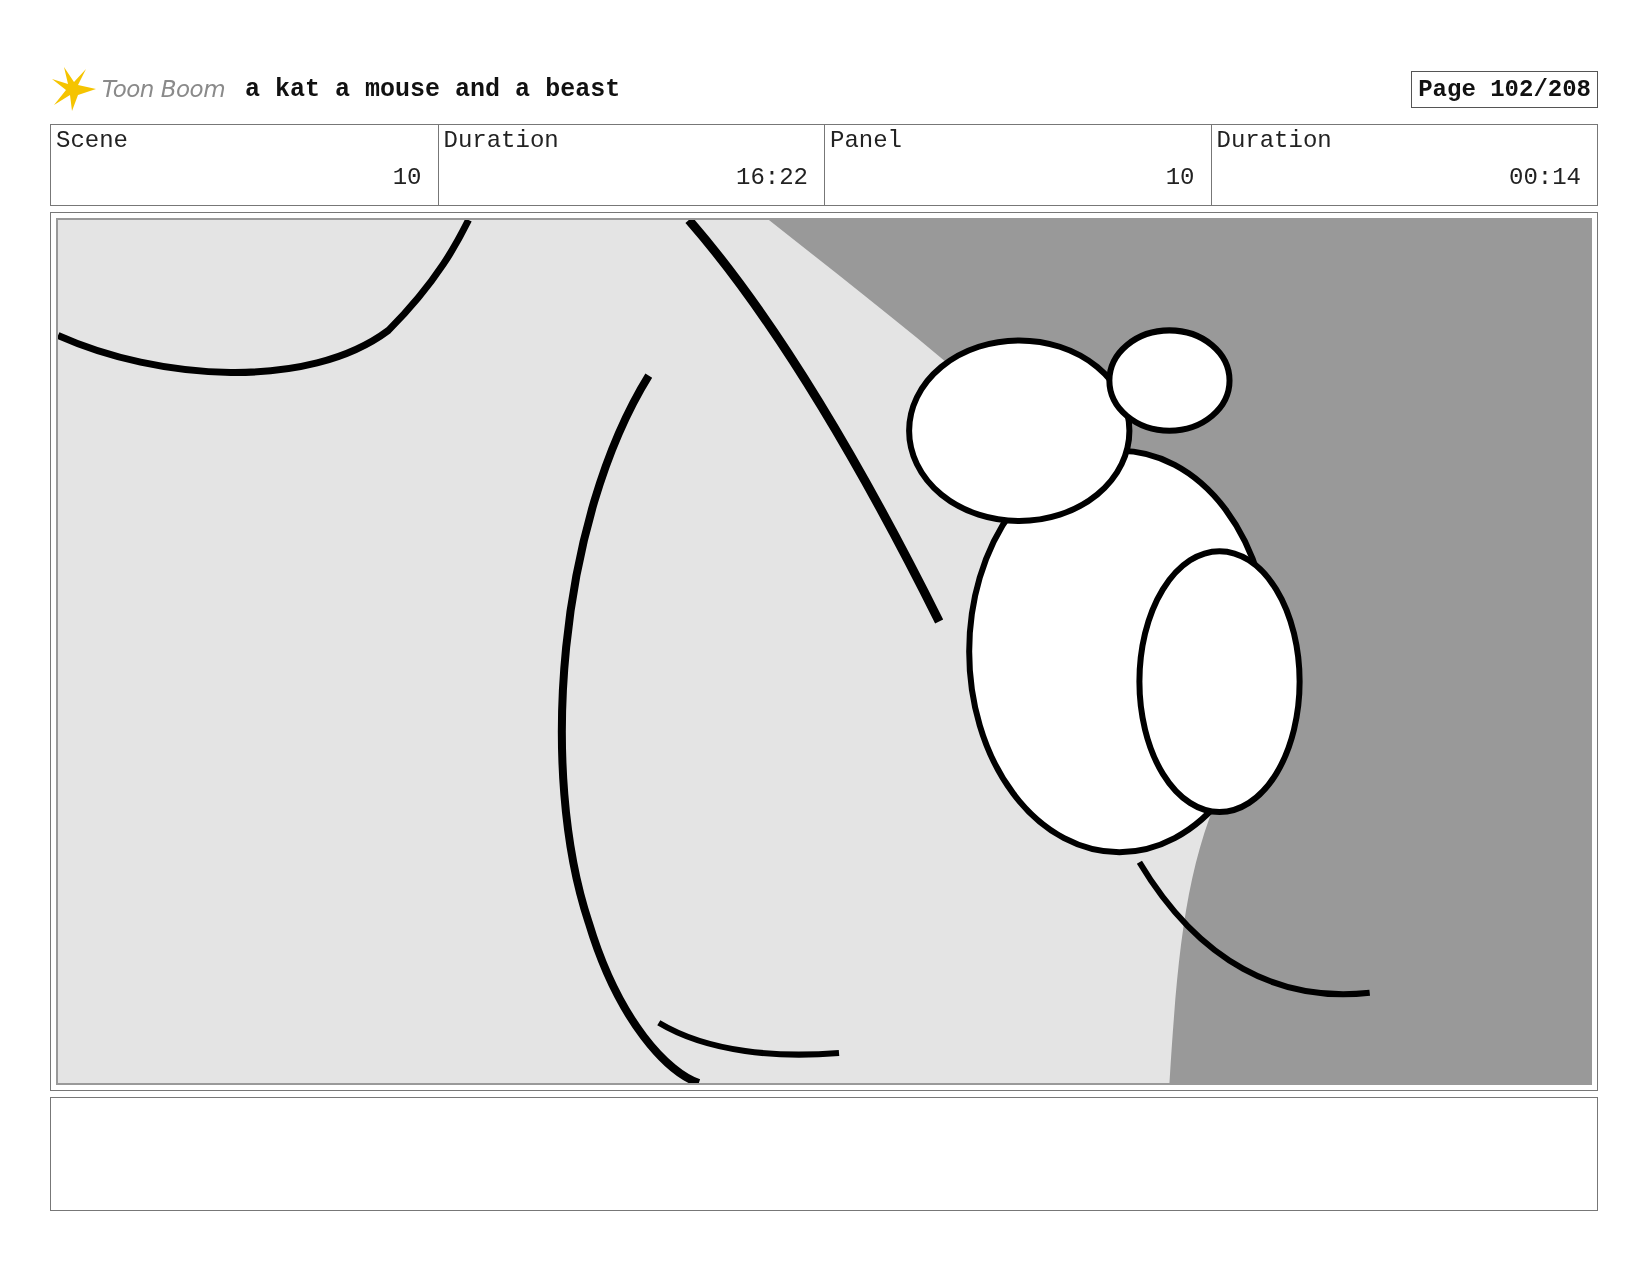  Describe the element at coordinates (1545, 177) in the screenshot. I see `info-value: 00:14` at that location.